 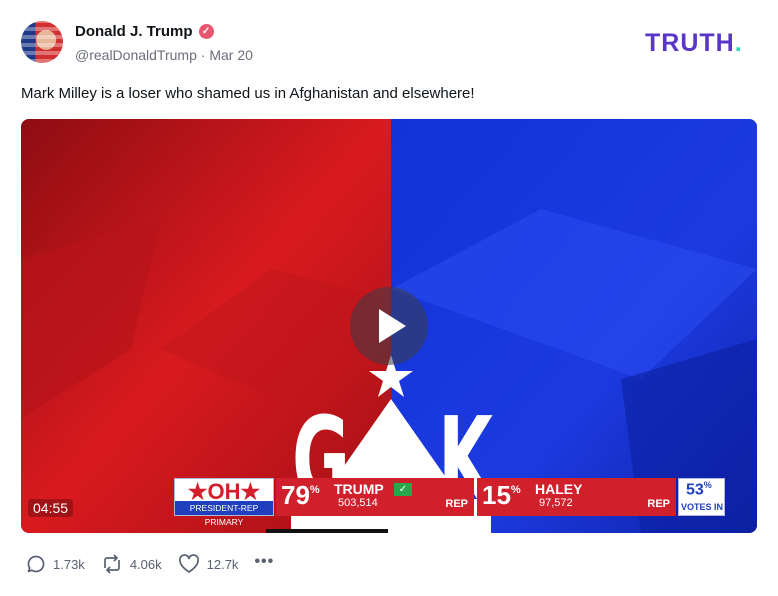 I want to click on retruth-count: 4.06k, so click(x=145, y=564).